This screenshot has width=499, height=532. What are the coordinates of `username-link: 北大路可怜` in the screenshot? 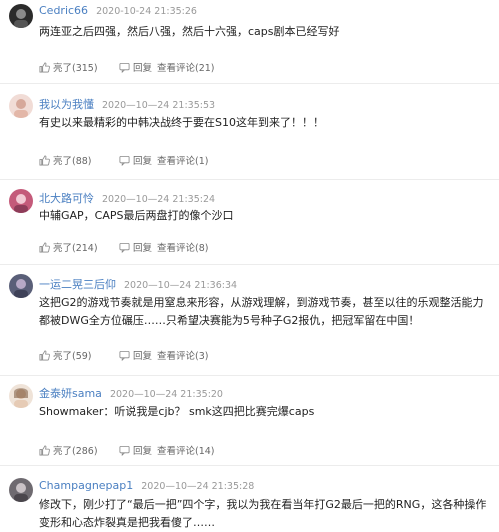 It's located at (66, 198).